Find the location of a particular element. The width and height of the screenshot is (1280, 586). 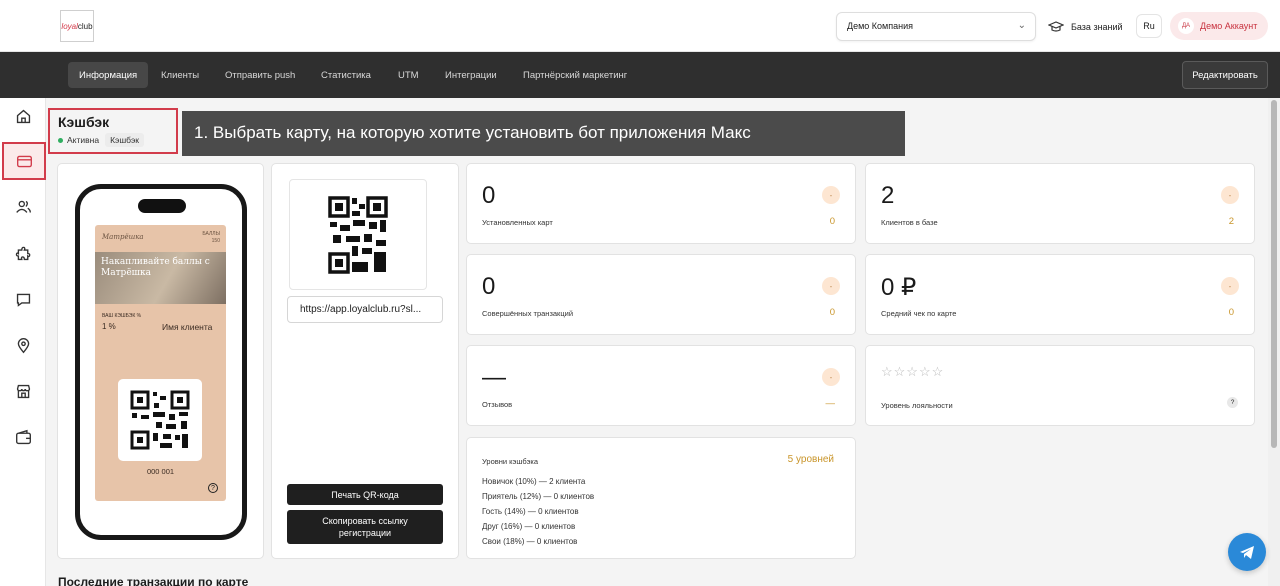

puzzle-icon is located at coordinates (22, 253).